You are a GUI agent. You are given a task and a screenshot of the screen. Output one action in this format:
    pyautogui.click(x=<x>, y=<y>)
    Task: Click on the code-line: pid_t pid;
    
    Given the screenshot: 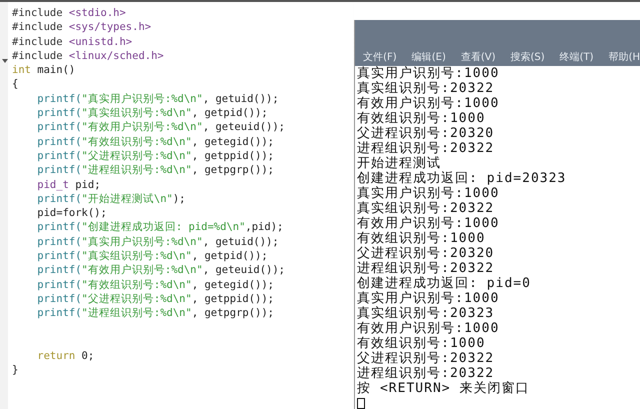 What is the action you would take?
    pyautogui.click(x=68, y=184)
    